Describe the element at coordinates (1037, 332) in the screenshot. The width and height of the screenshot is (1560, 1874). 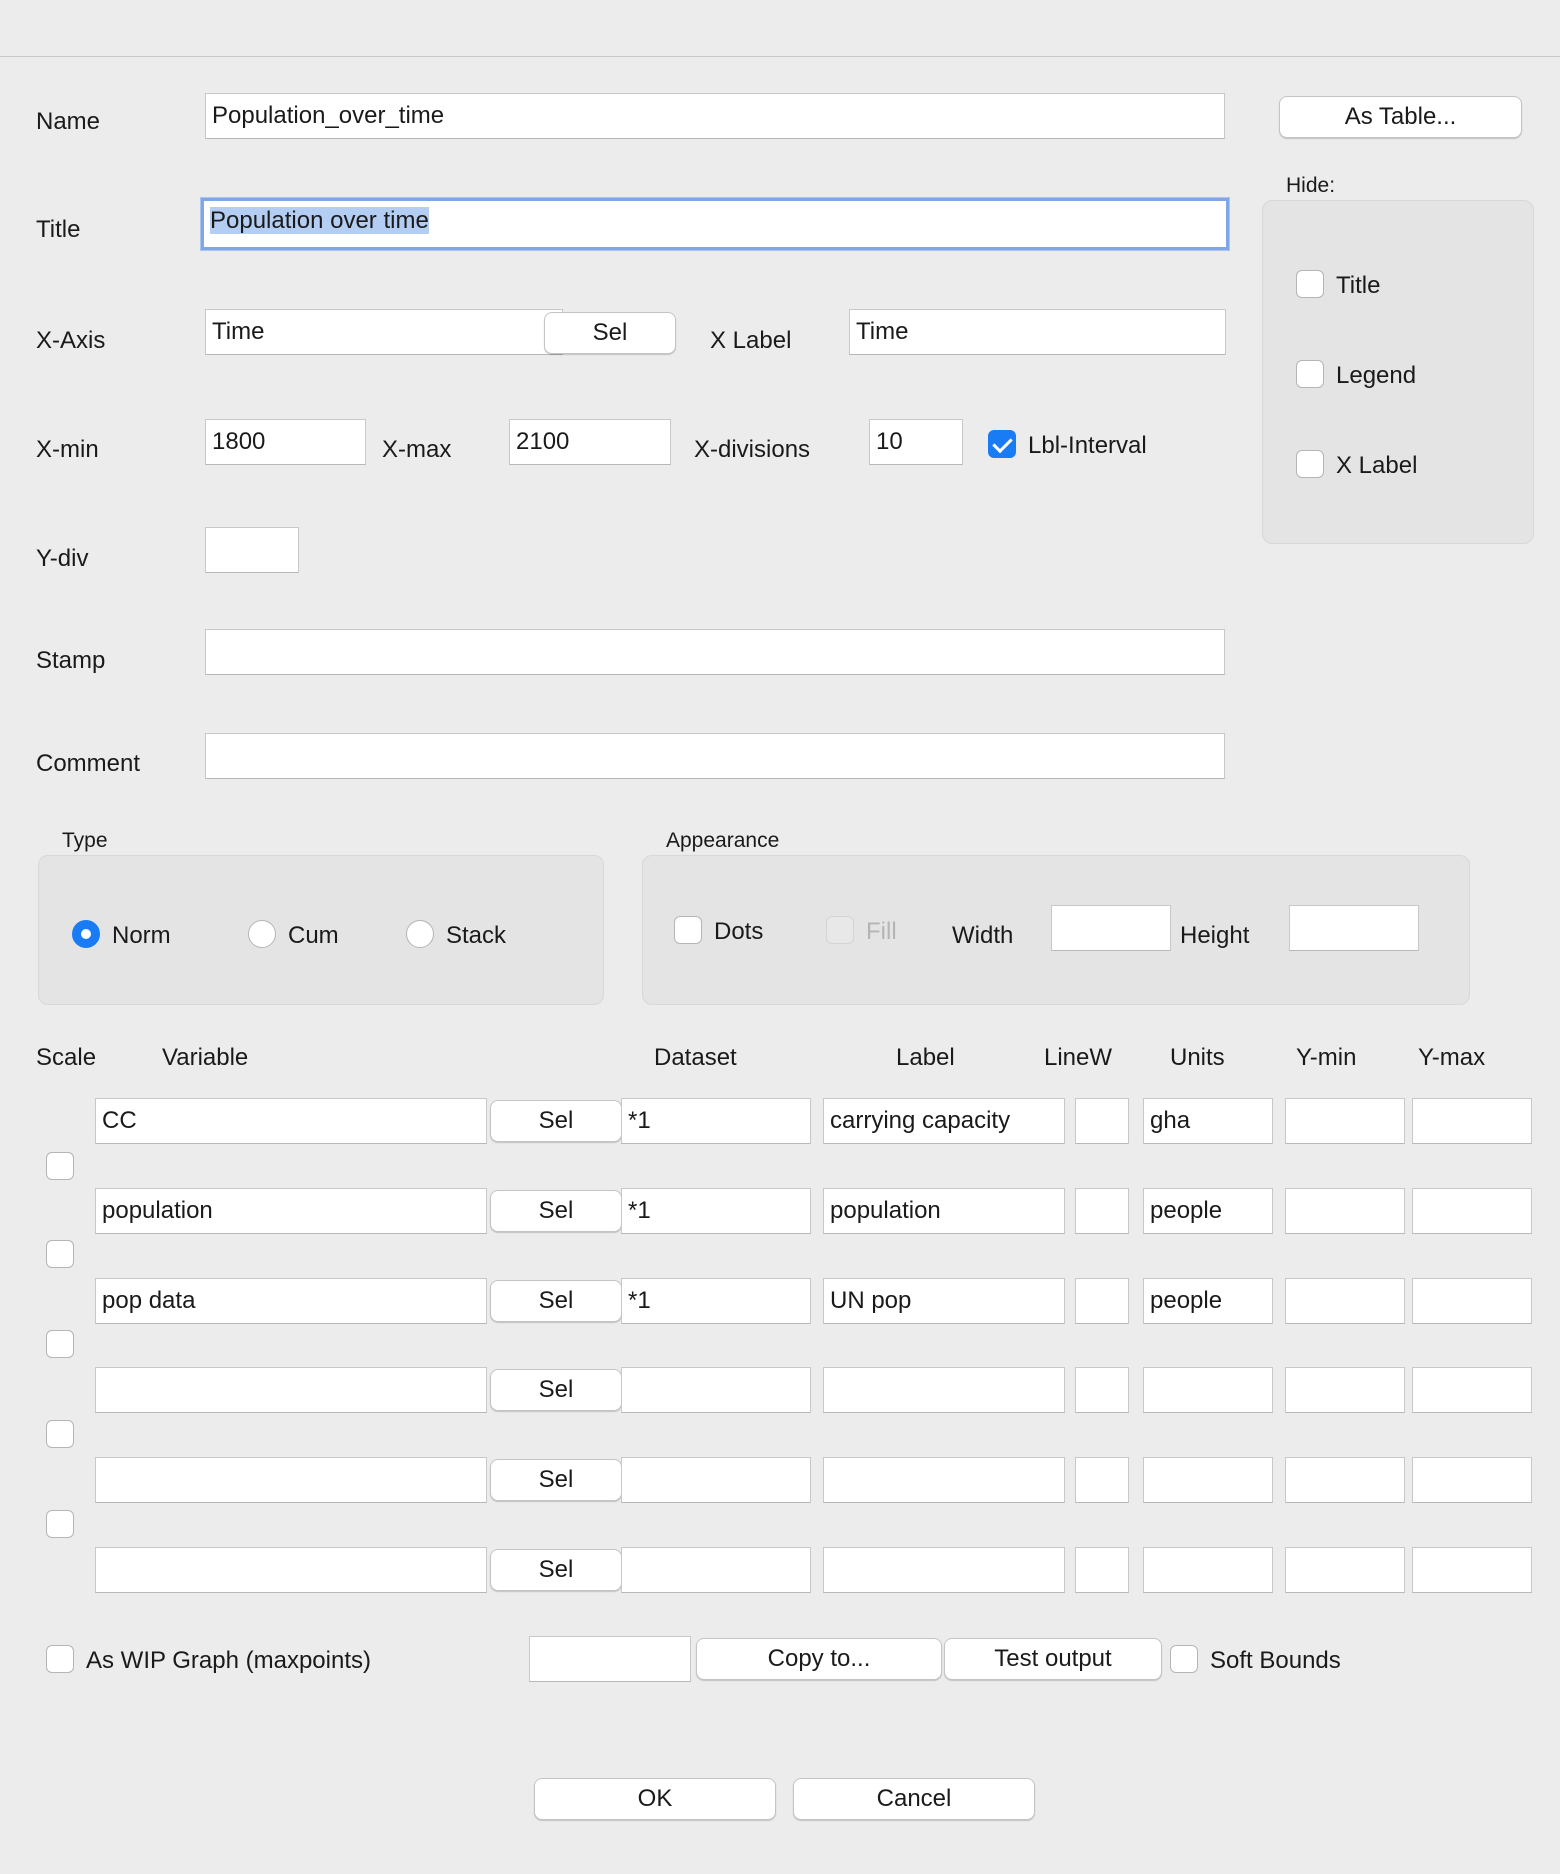
I see `xlabel-field: Time` at that location.